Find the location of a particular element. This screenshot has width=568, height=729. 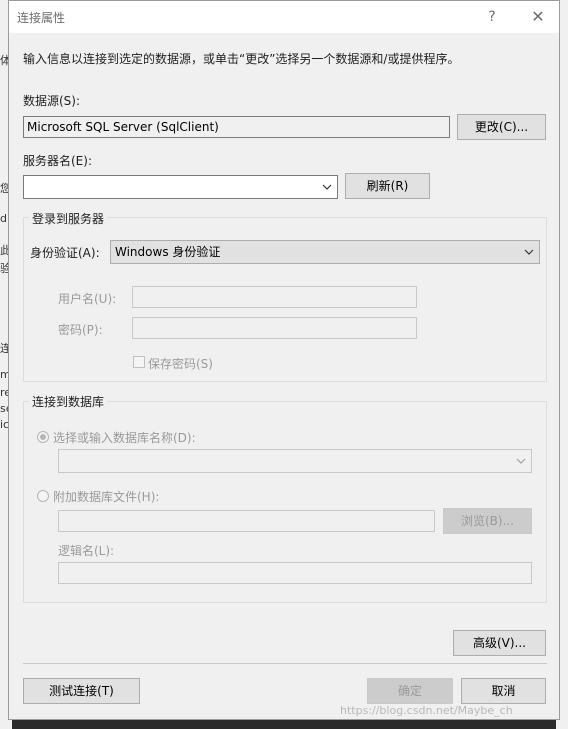

ok-button: 确定 is located at coordinates (410, 691).